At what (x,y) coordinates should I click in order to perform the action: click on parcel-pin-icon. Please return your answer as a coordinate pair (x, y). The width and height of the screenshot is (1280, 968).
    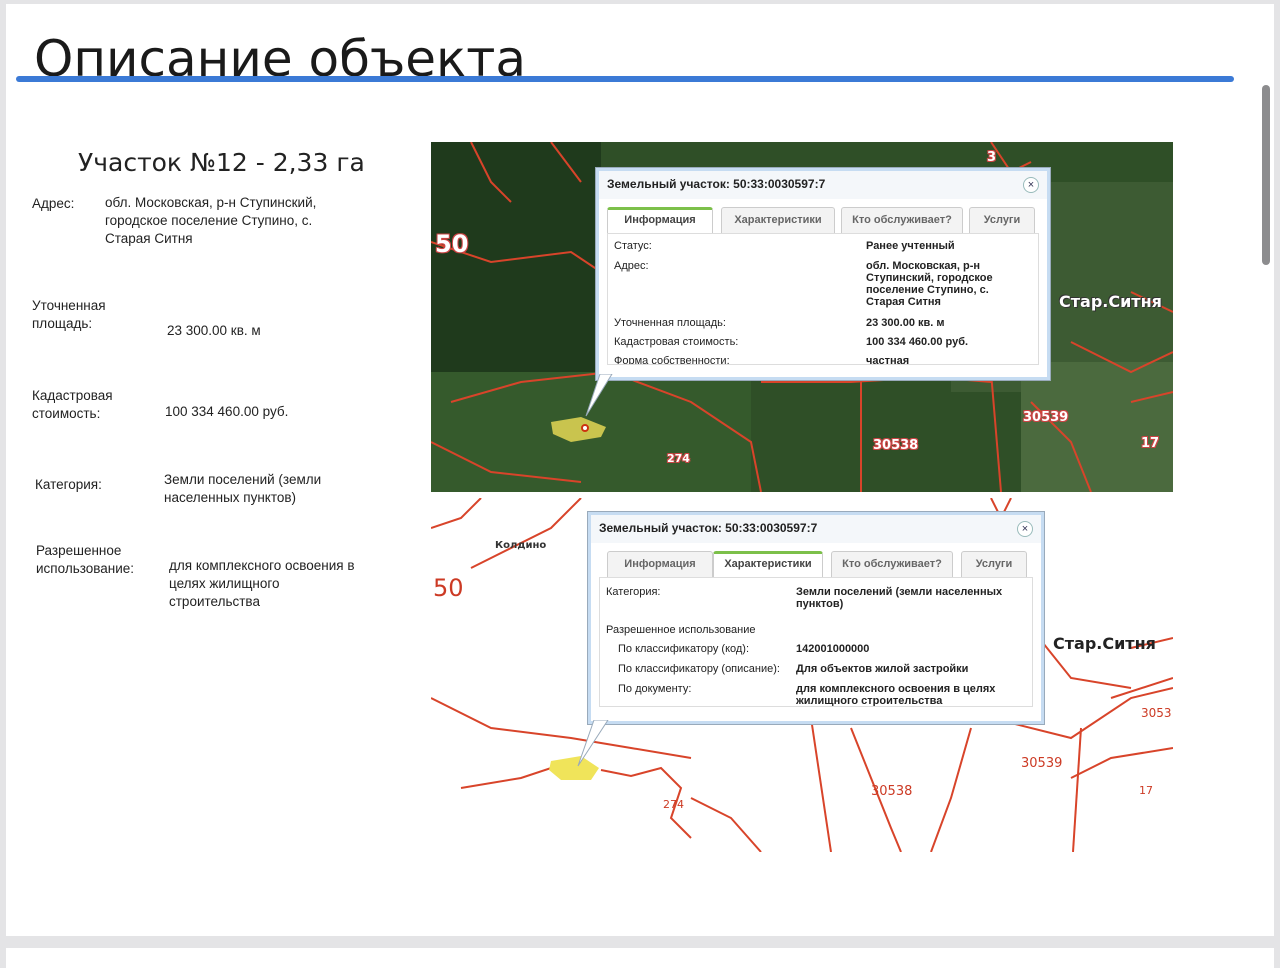
    Looking at the image, I should click on (585, 428).